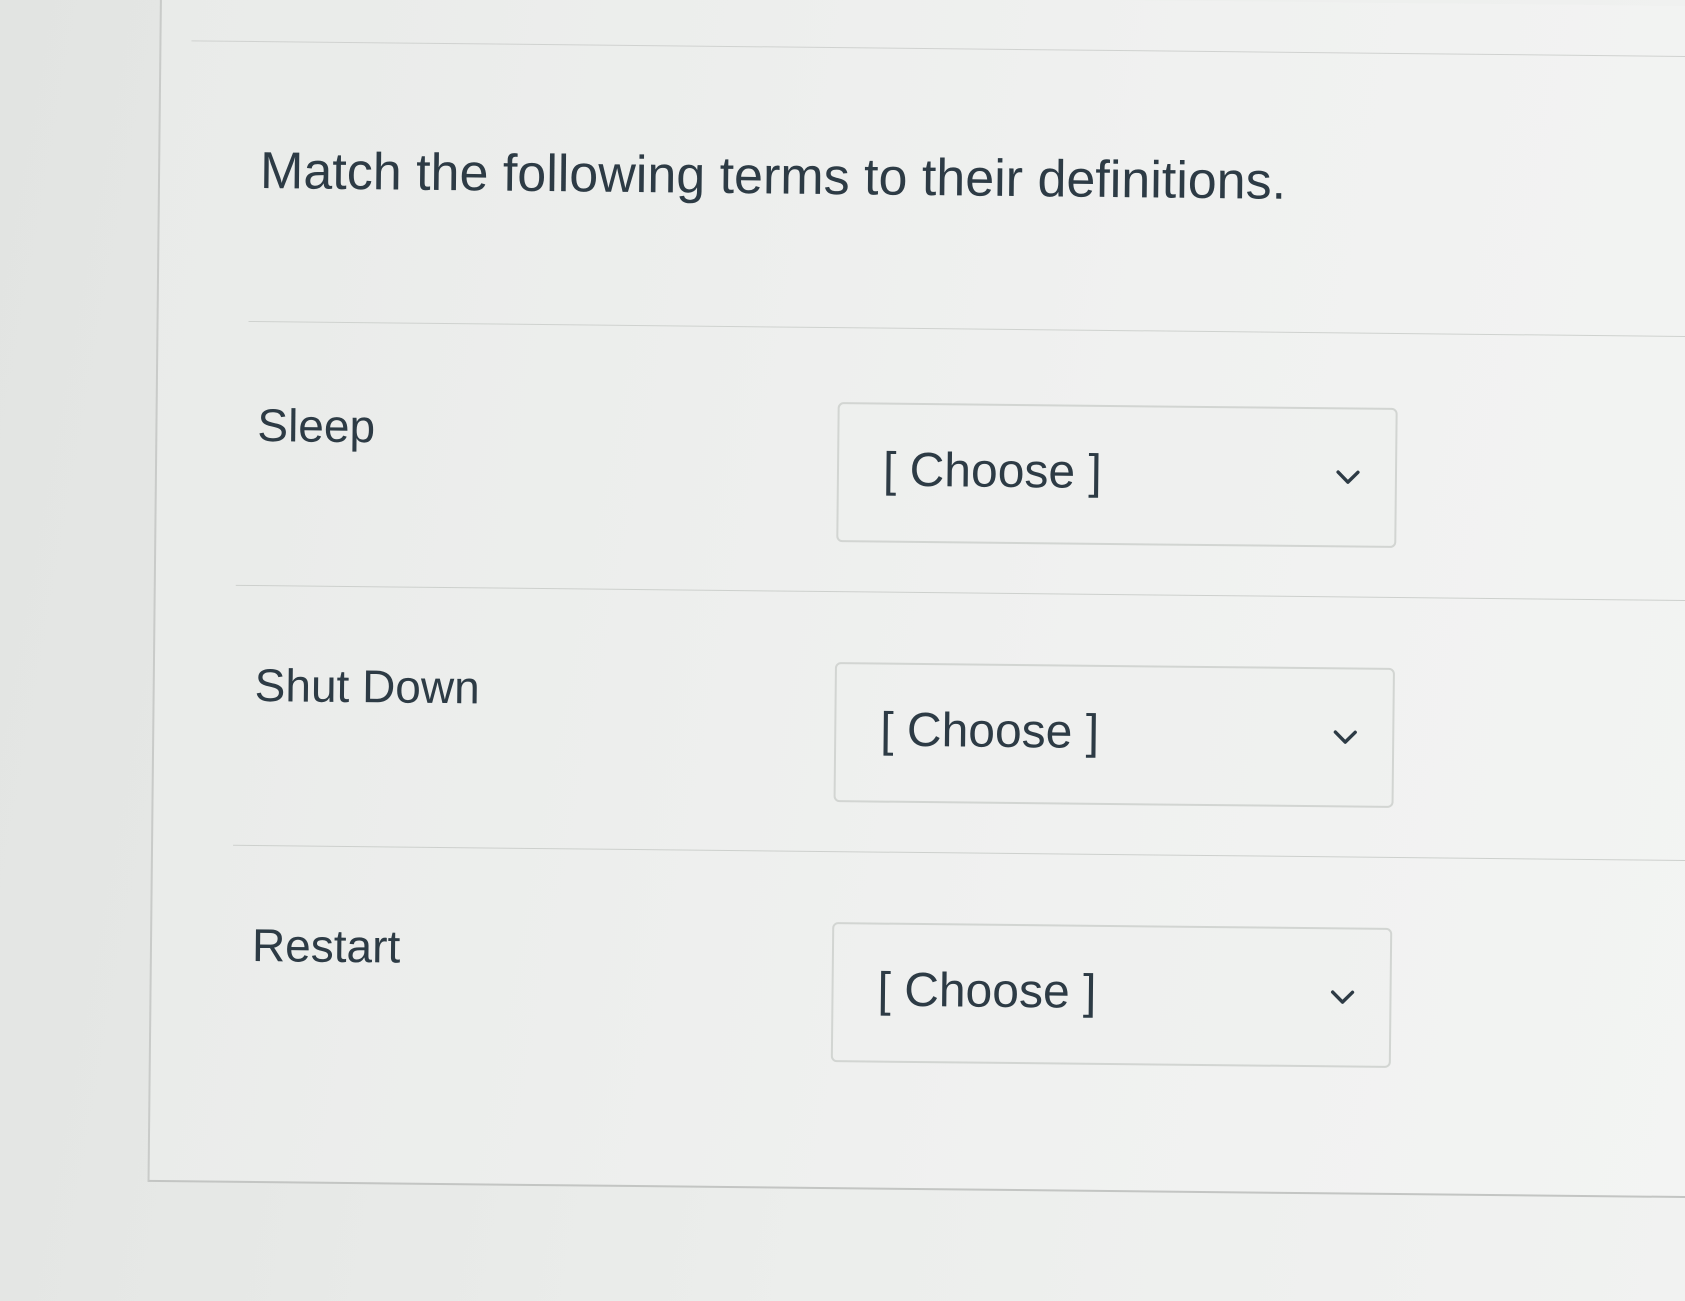 Image resolution: width=1685 pixels, height=1301 pixels. What do you see at coordinates (1117, 475) in the screenshot?
I see `definition-select-sleep: [ Choose ]` at bounding box center [1117, 475].